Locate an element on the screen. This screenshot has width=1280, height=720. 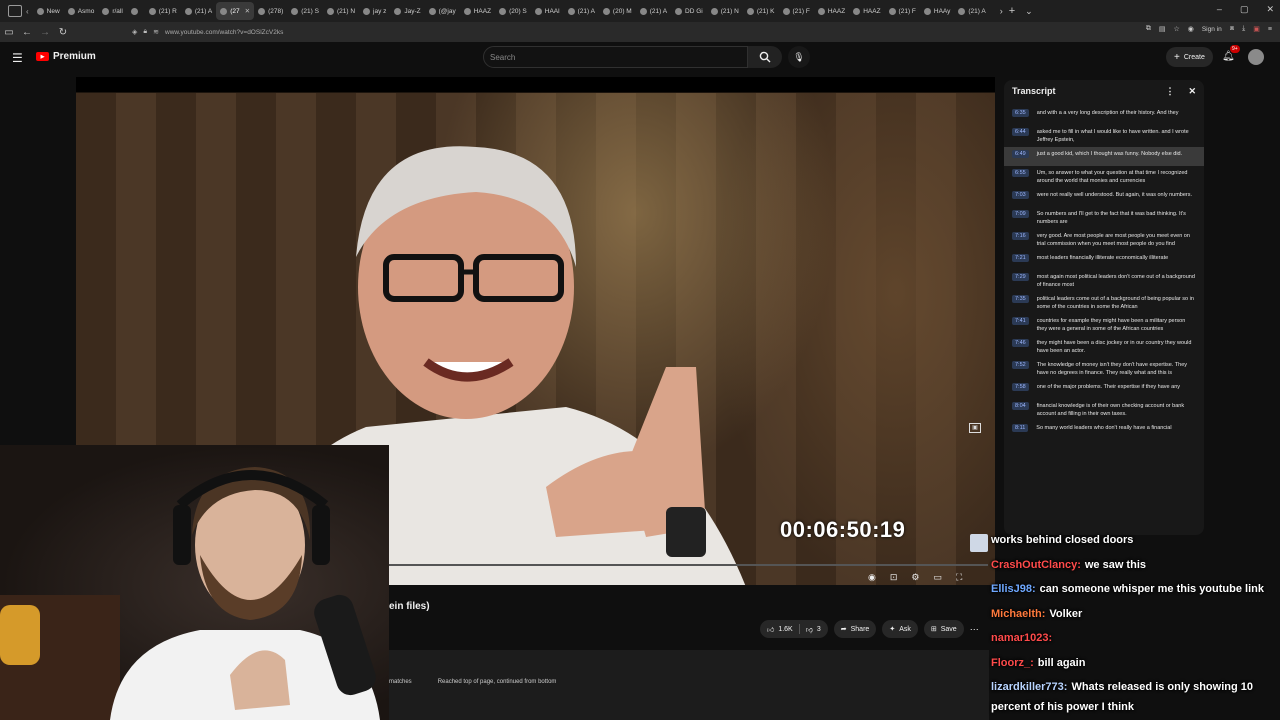
browser-tab: New is located at coordinates (48, 11).